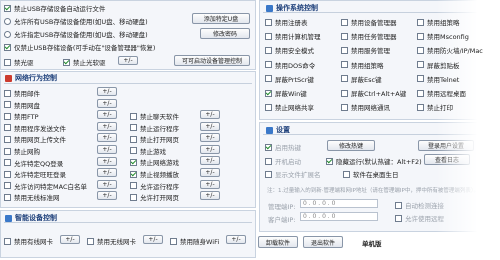  What do you see at coordinates (45, 186) in the screenshot?
I see `net-left-8-row: 允许访问特定MAC白名单` at bounding box center [45, 186].